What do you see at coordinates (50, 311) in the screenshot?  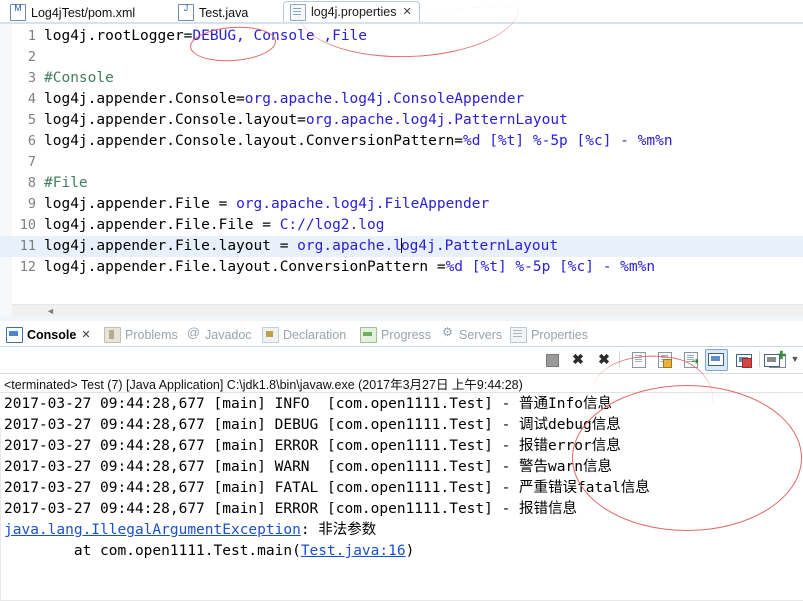 I see `scroll-left-arrow-icon: ◄` at bounding box center [50, 311].